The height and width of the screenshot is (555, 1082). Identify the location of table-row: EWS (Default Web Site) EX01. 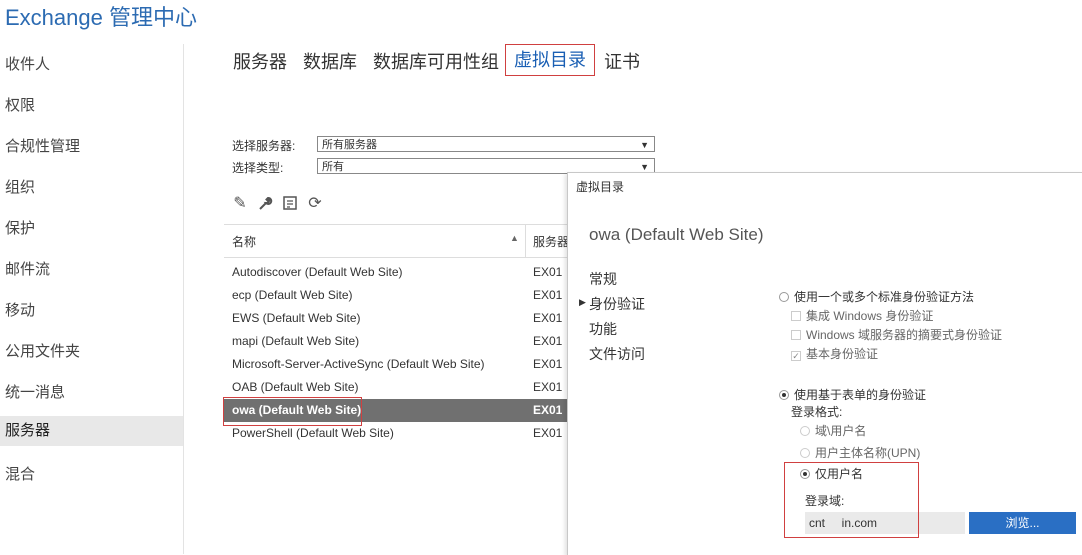
(399, 318).